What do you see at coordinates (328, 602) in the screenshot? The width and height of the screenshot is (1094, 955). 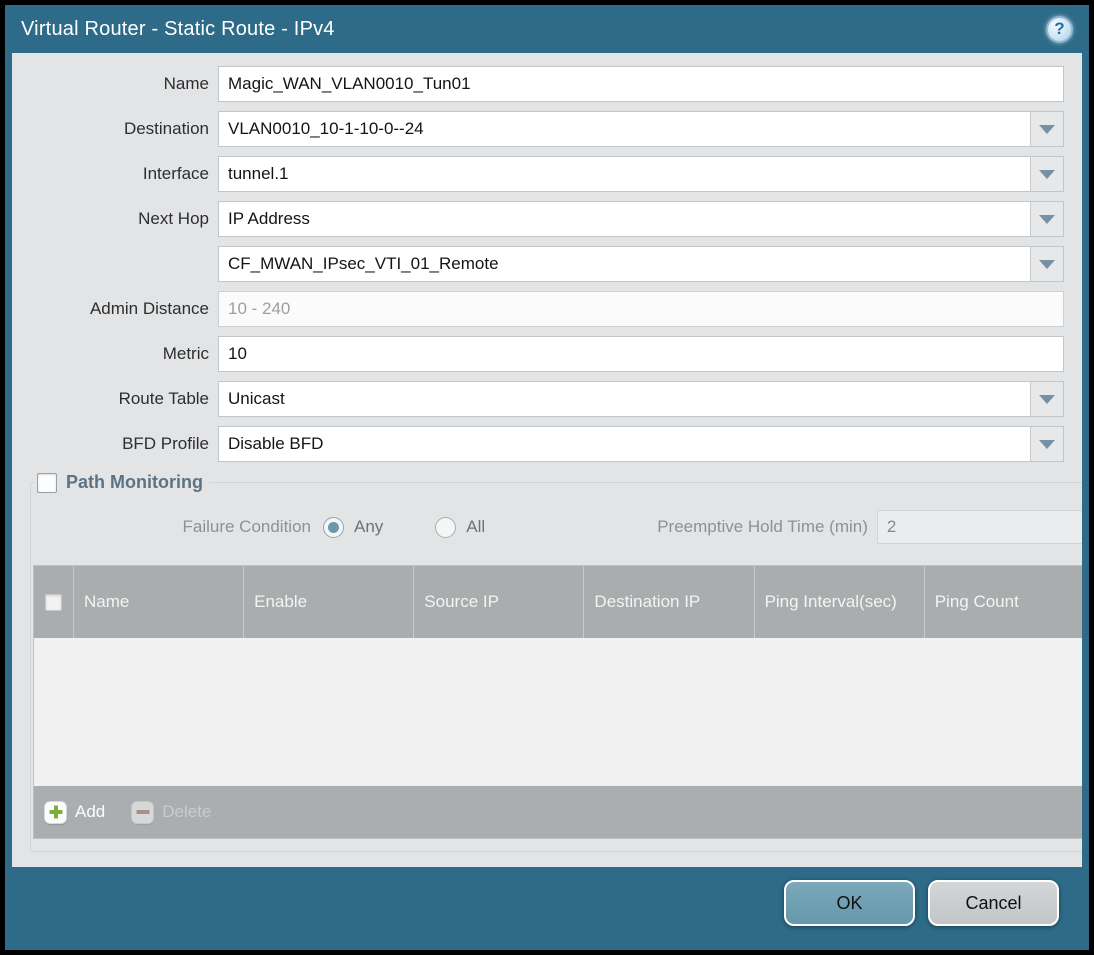 I see `column-header-enable: Enable` at bounding box center [328, 602].